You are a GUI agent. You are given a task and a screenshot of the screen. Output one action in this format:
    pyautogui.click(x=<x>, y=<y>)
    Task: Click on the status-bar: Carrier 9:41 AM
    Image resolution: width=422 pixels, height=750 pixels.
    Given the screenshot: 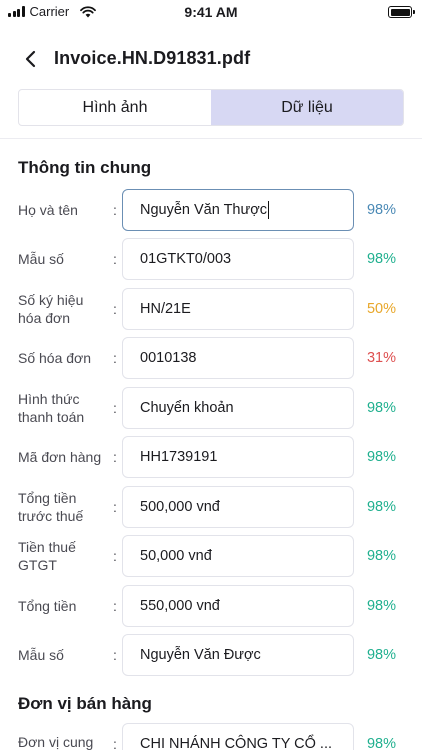 What is the action you would take?
    pyautogui.click(x=211, y=12)
    